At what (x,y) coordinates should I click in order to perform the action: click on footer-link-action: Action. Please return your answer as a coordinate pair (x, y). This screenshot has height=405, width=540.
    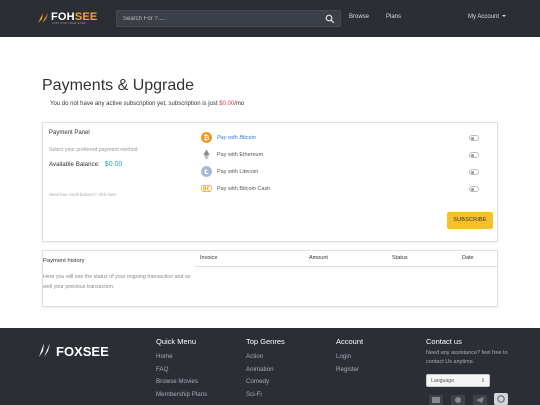
    Looking at the image, I should click on (265, 357).